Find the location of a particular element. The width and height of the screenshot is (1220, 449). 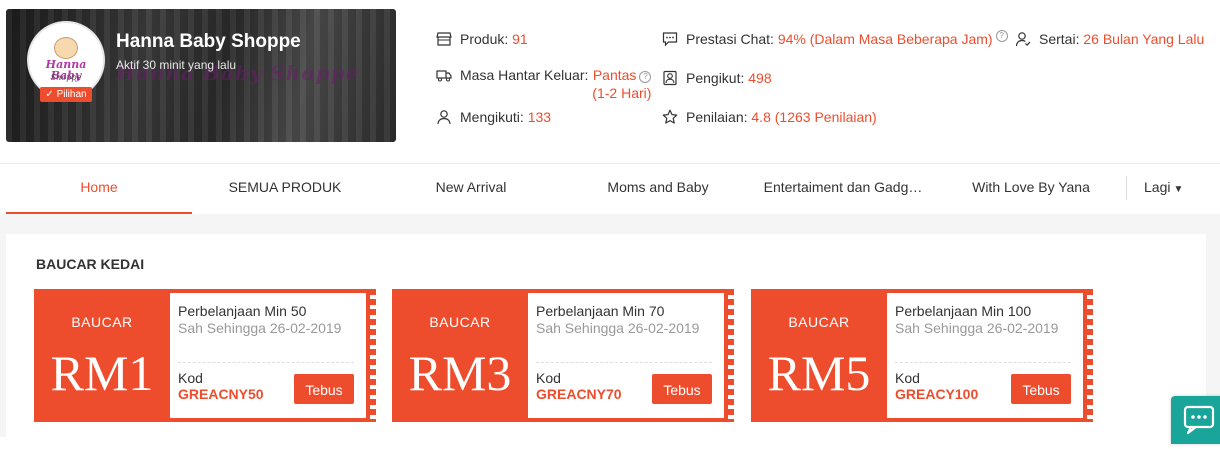

stat-rating-label: Penilaian: is located at coordinates (717, 117).